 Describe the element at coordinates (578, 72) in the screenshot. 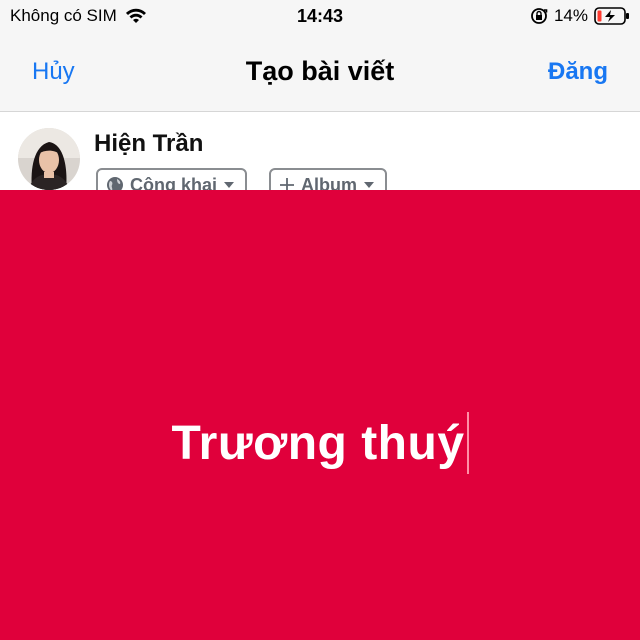

I see `post-button: Đăng` at that location.